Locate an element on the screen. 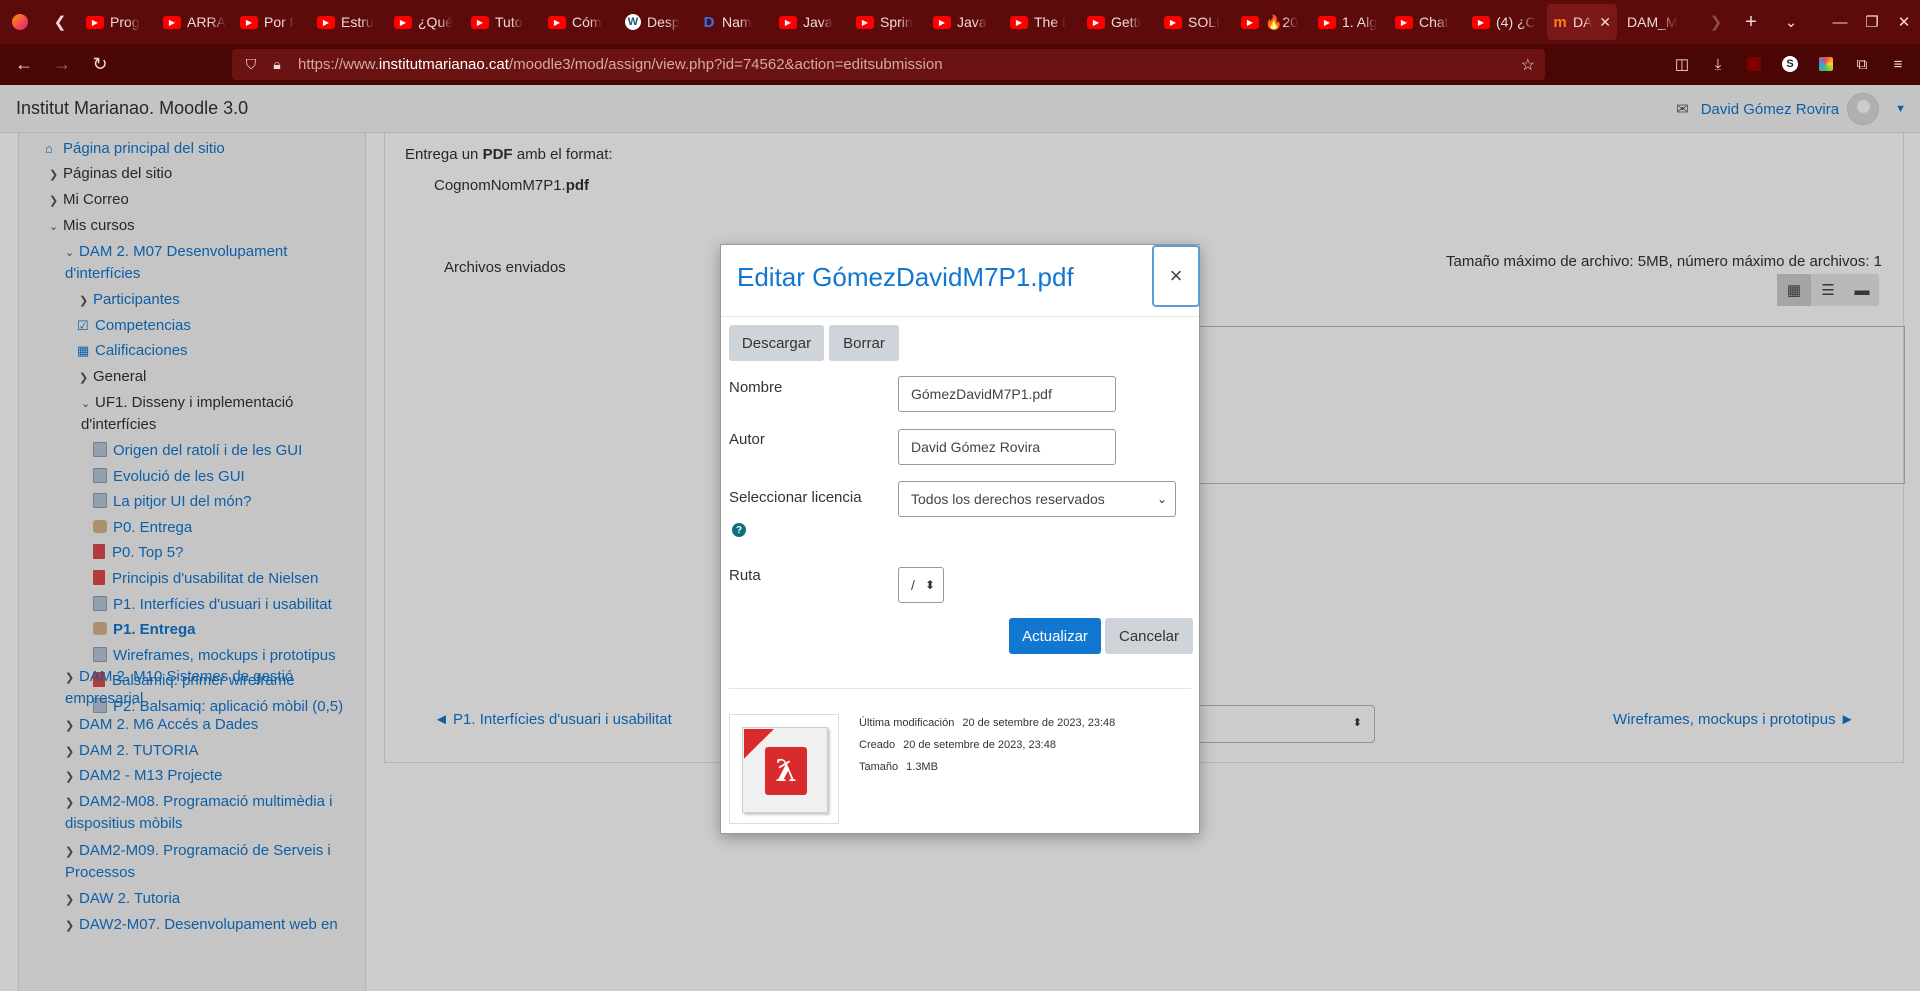 The width and height of the screenshot is (1920, 991). pdf-file-icon: ƛ is located at coordinates (784, 769).